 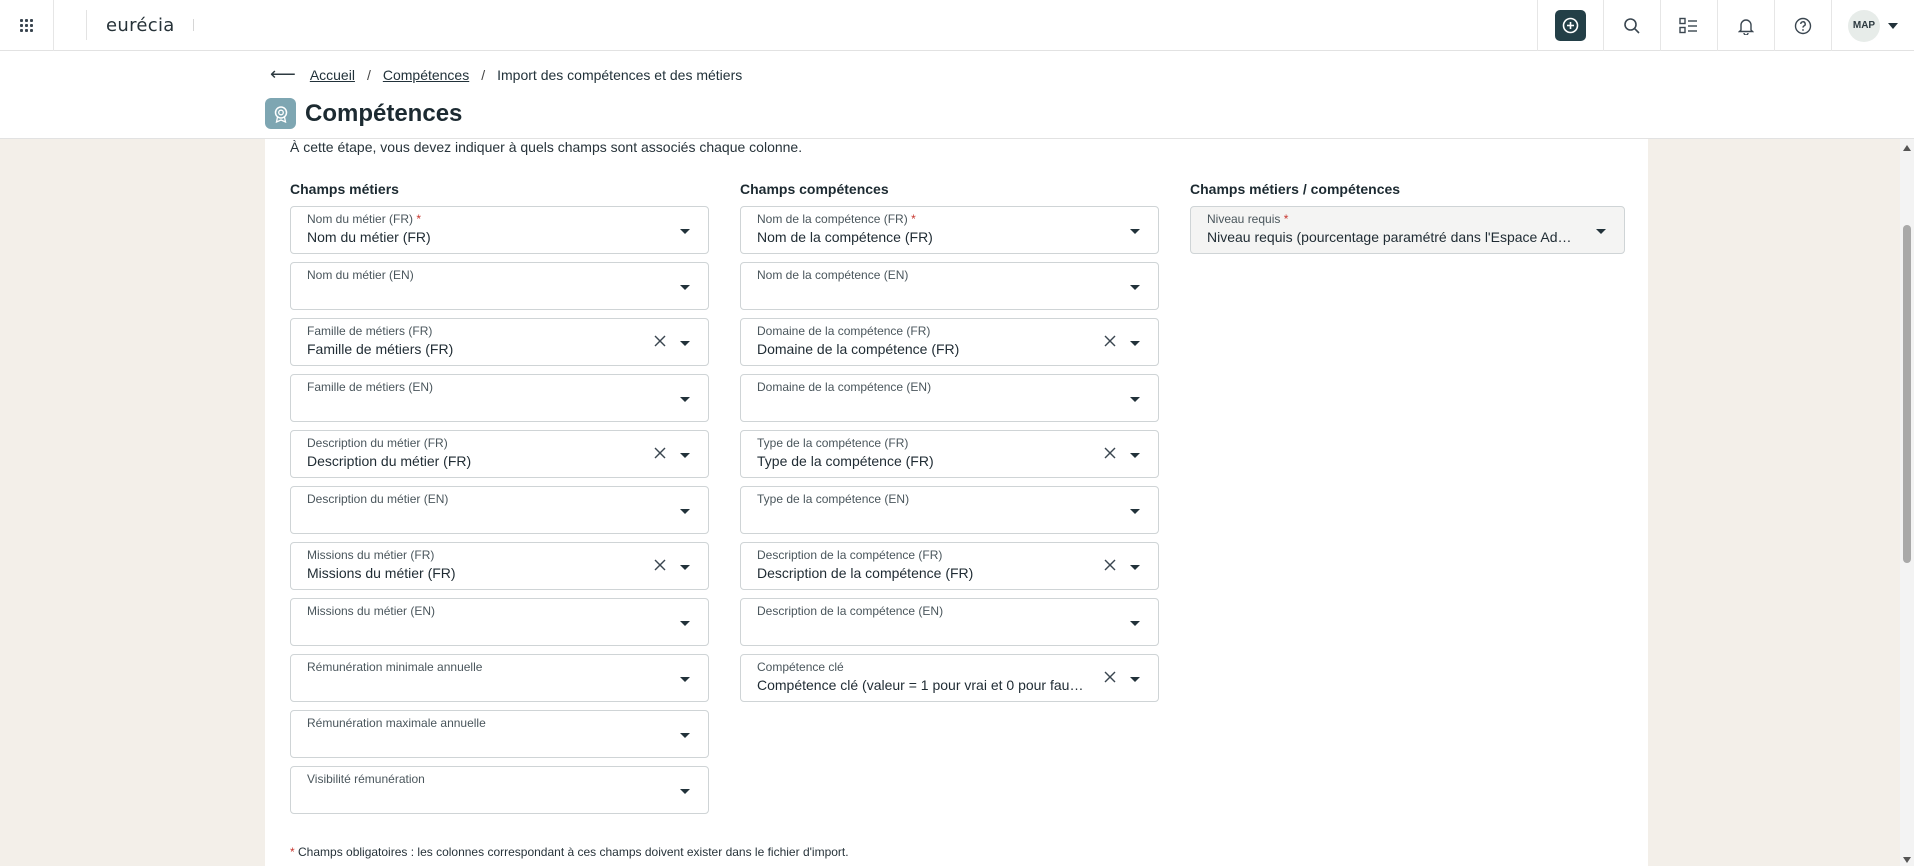 I want to click on select-competences-1: Nom de la compétence (EN), so click(x=949, y=286).